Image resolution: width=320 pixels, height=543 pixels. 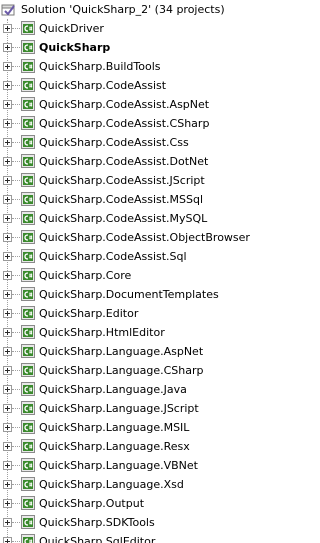 What do you see at coordinates (126, 104) in the screenshot?
I see `project-node: QuickSharp.CodeAssist.AspNet` at bounding box center [126, 104].